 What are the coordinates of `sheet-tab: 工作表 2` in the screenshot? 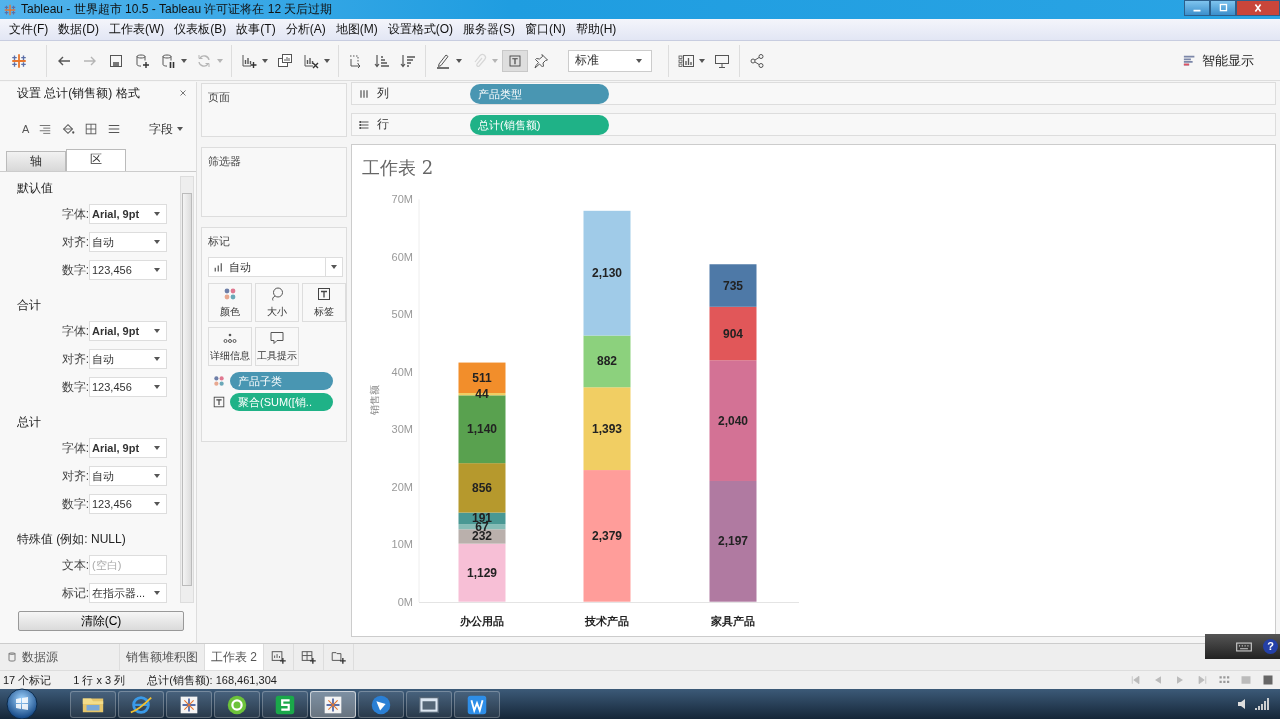 It's located at (234, 657).